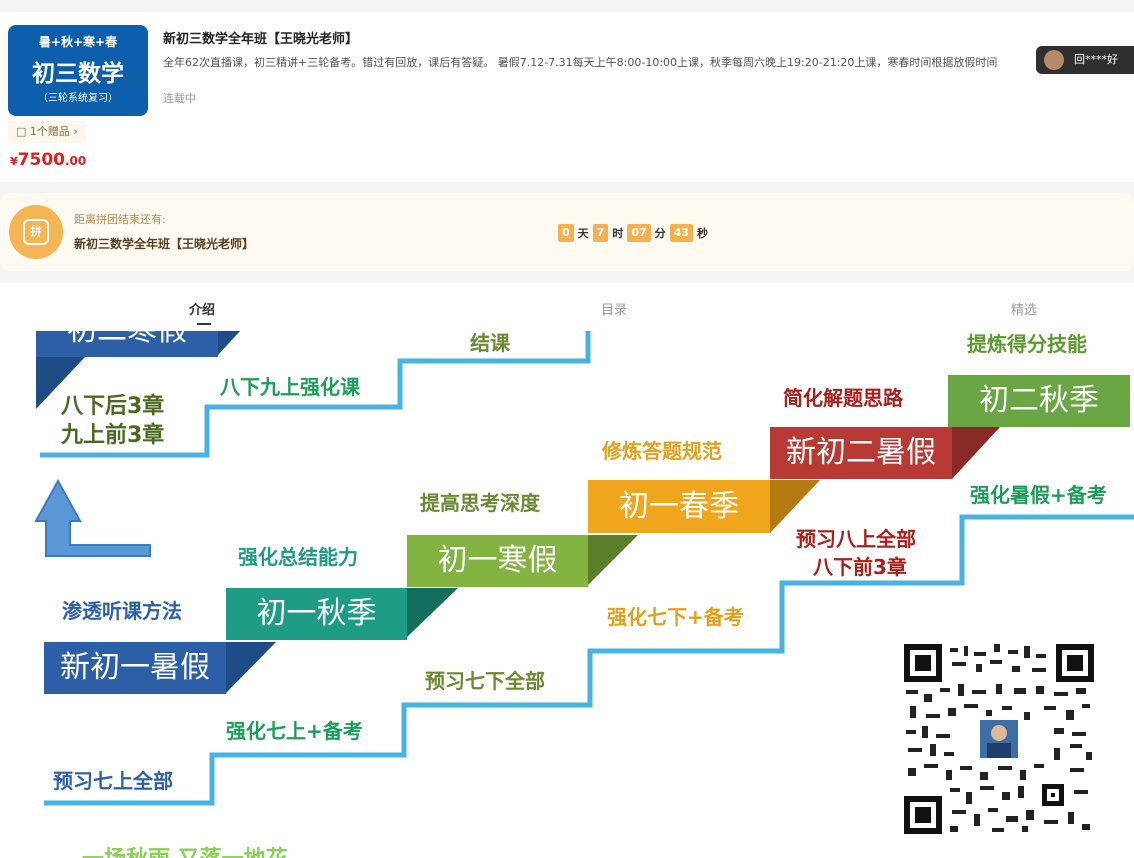  Describe the element at coordinates (1039, 401) in the screenshot. I see `stage-box-6: 初二秋季` at that location.